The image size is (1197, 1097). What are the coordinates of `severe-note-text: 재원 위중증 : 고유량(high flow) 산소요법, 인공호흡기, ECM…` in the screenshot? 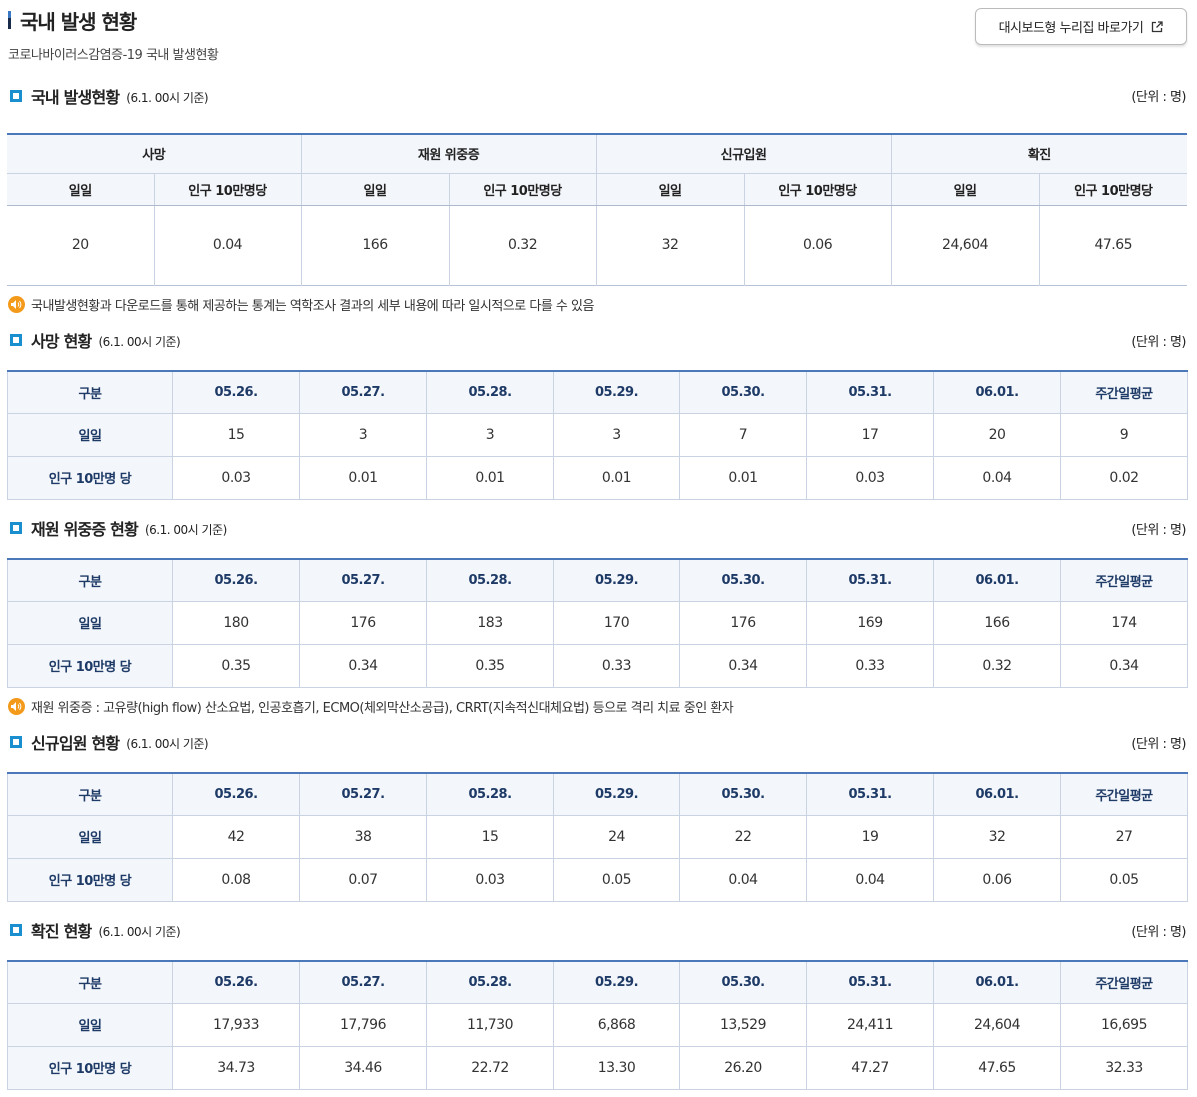 It's located at (382, 708).